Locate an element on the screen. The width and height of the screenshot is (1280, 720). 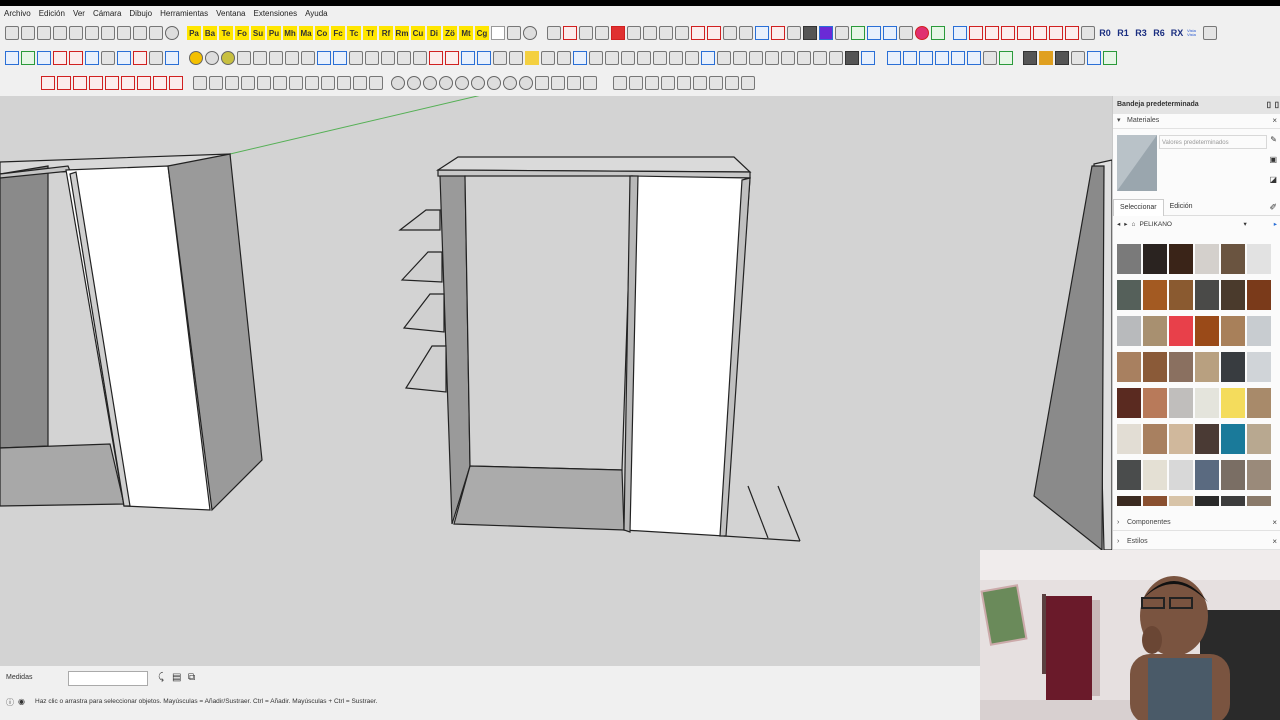
open-file-icon is located at coordinates (28, 33).